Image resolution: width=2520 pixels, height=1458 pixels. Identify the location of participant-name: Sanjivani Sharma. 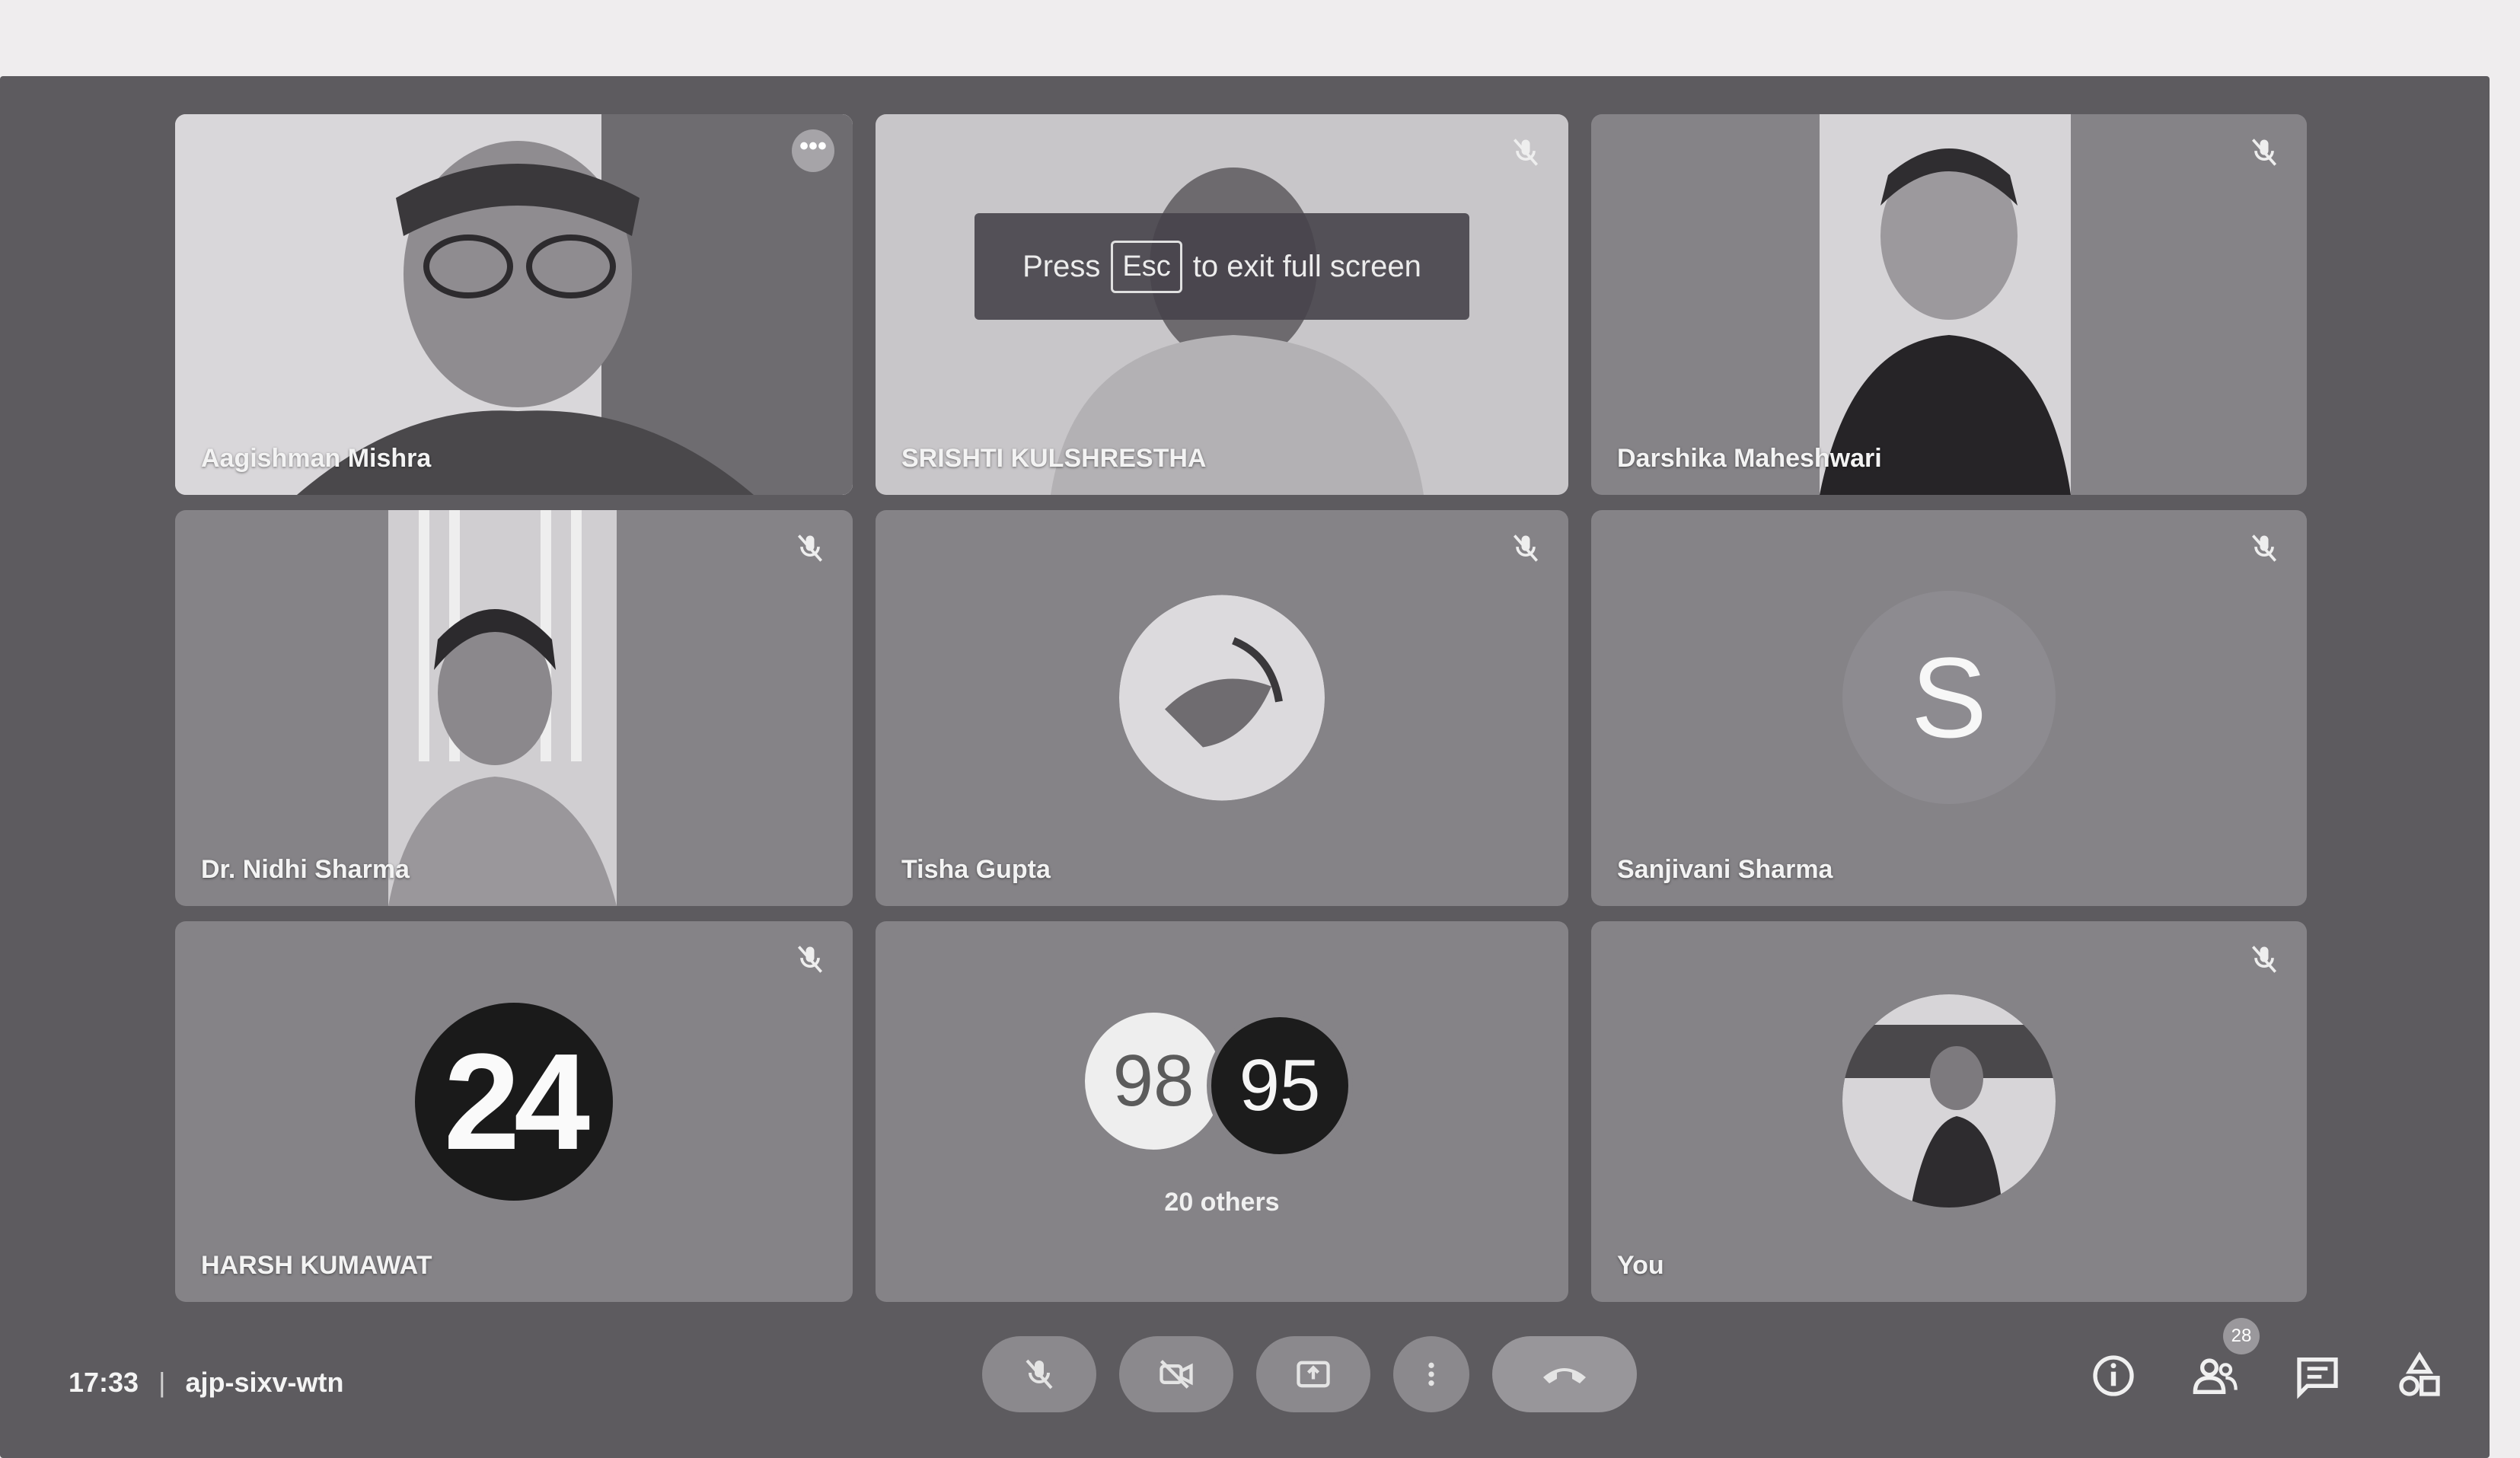
(1725, 870).